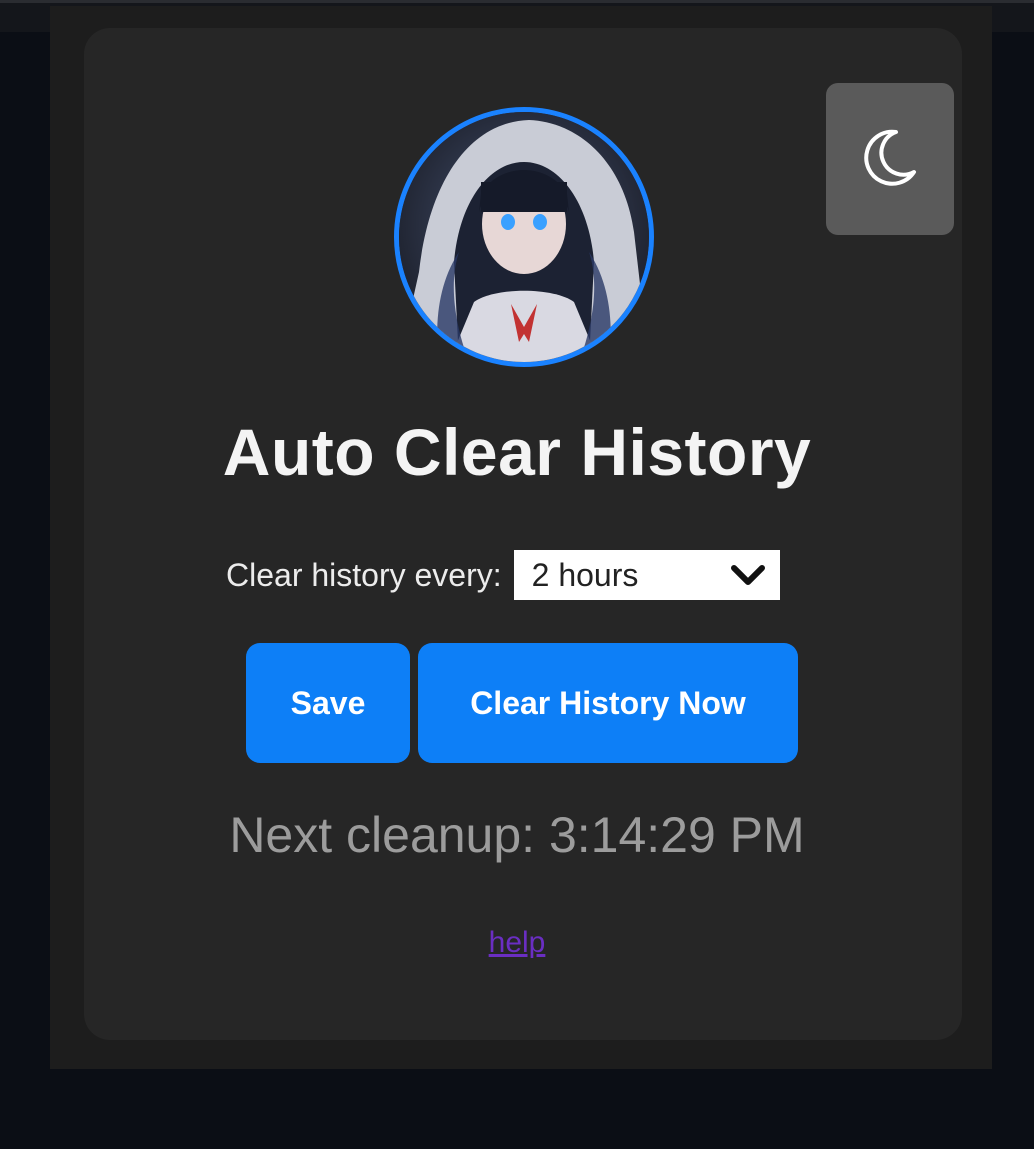 This screenshot has width=1034, height=1149. What do you see at coordinates (517, 943) in the screenshot?
I see `help-link: help` at bounding box center [517, 943].